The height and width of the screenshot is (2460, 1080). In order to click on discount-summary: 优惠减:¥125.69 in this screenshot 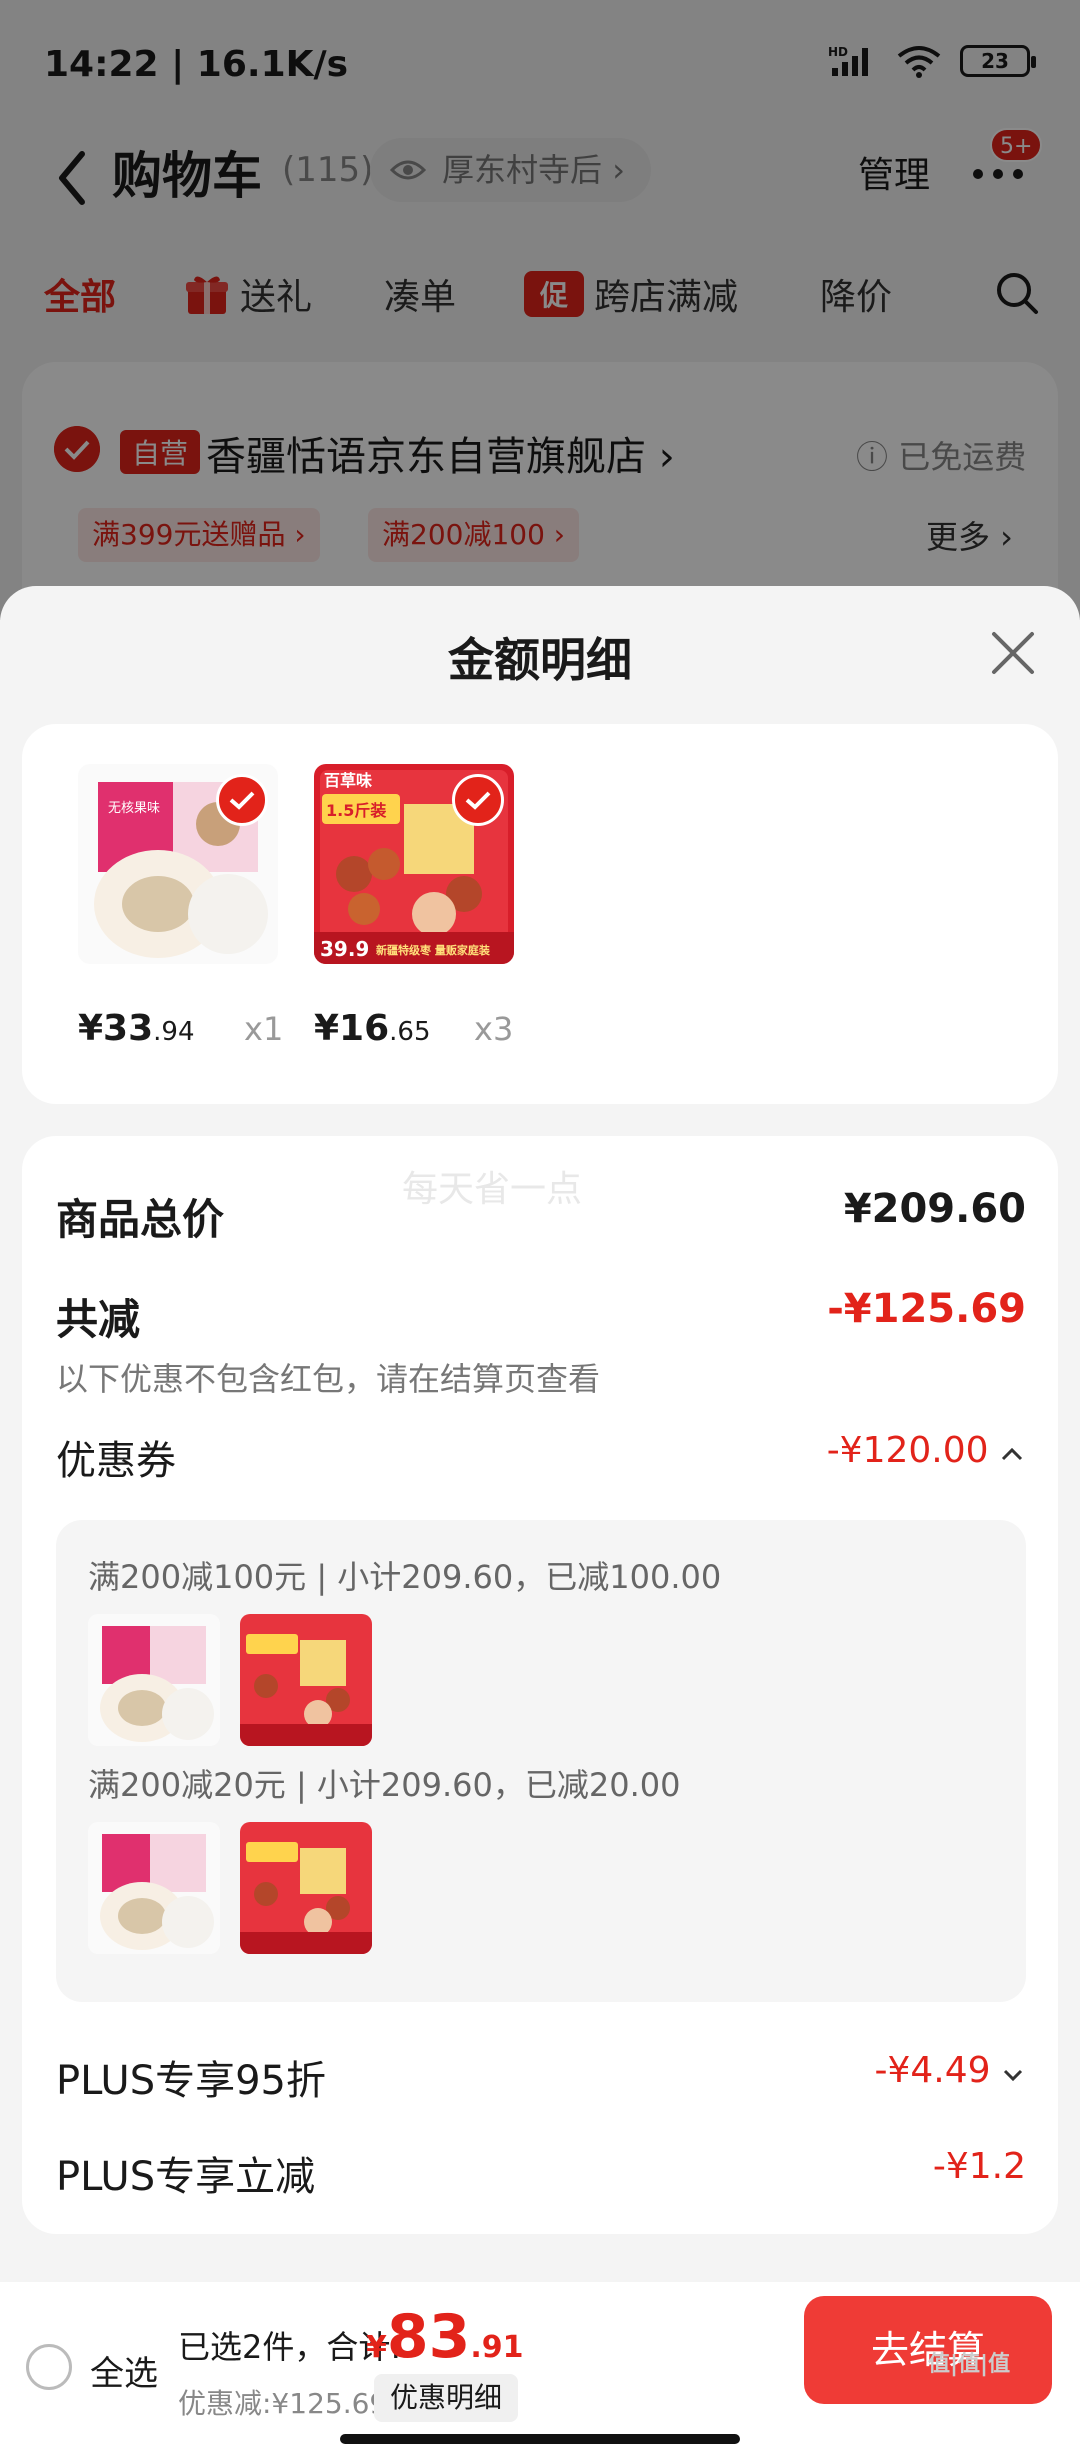, I will do `click(283, 2403)`.